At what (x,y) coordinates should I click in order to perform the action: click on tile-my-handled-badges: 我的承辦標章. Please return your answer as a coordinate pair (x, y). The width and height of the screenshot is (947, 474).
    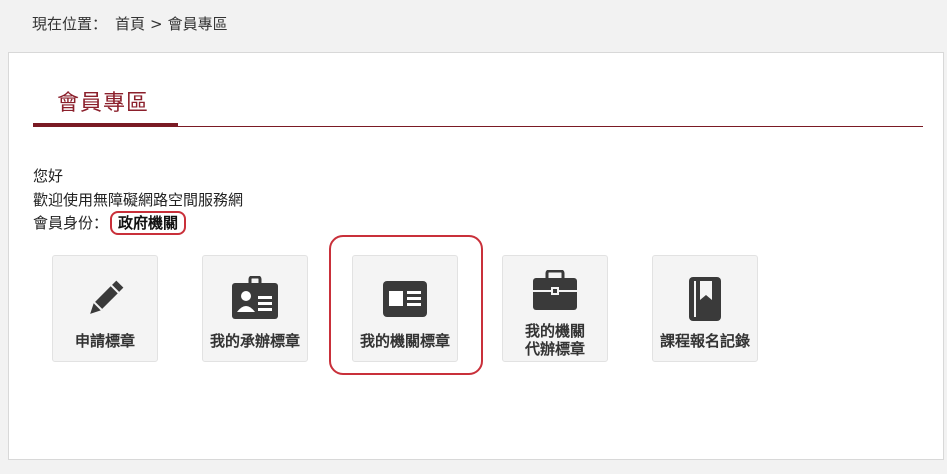
    Looking at the image, I should click on (255, 308).